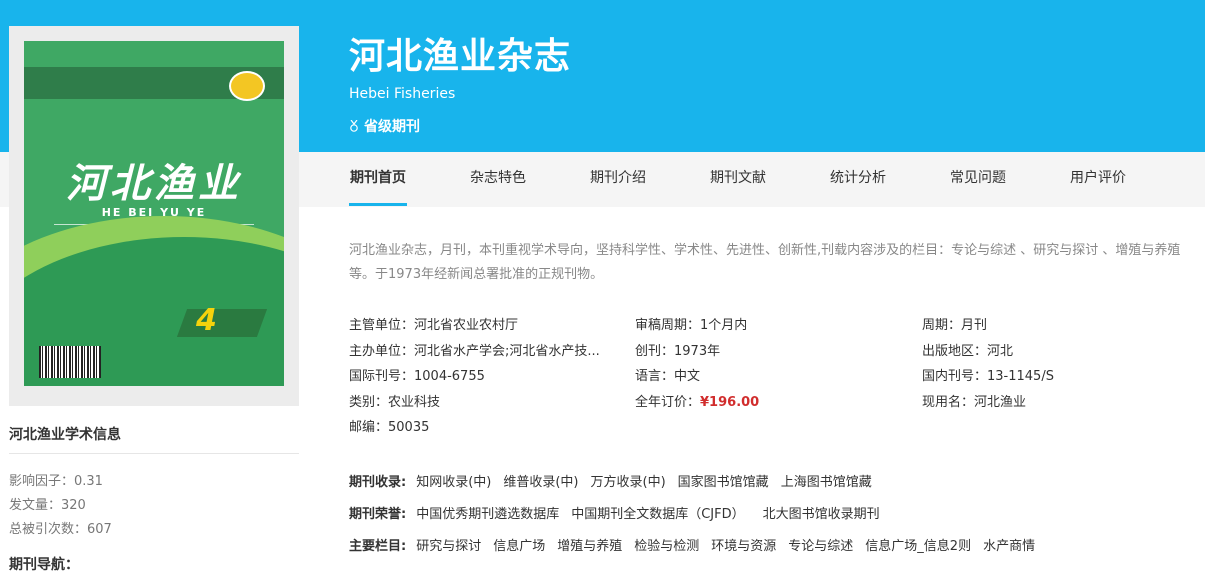 The height and width of the screenshot is (574, 1205). I want to click on info-category: 类别：农业科技, so click(395, 402).